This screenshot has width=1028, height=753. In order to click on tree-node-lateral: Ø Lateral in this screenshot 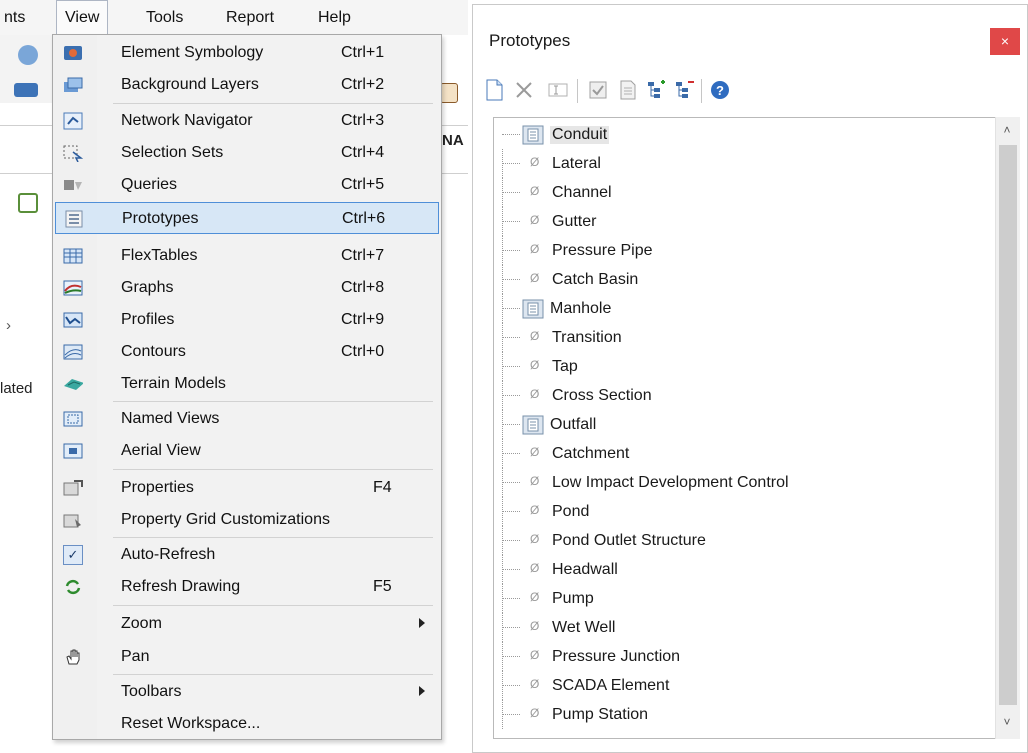, I will do `click(734, 163)`.